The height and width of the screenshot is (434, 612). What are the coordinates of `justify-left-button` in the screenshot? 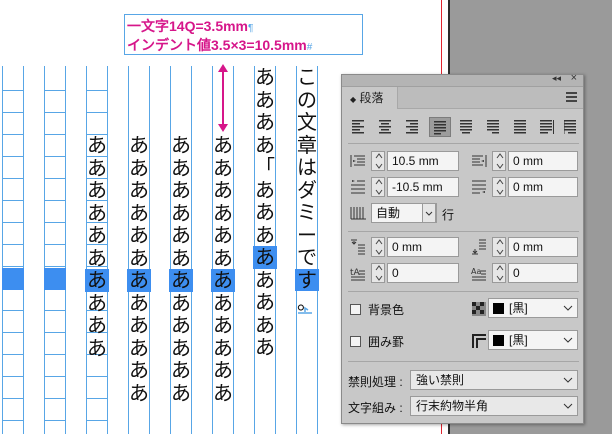 It's located at (440, 127).